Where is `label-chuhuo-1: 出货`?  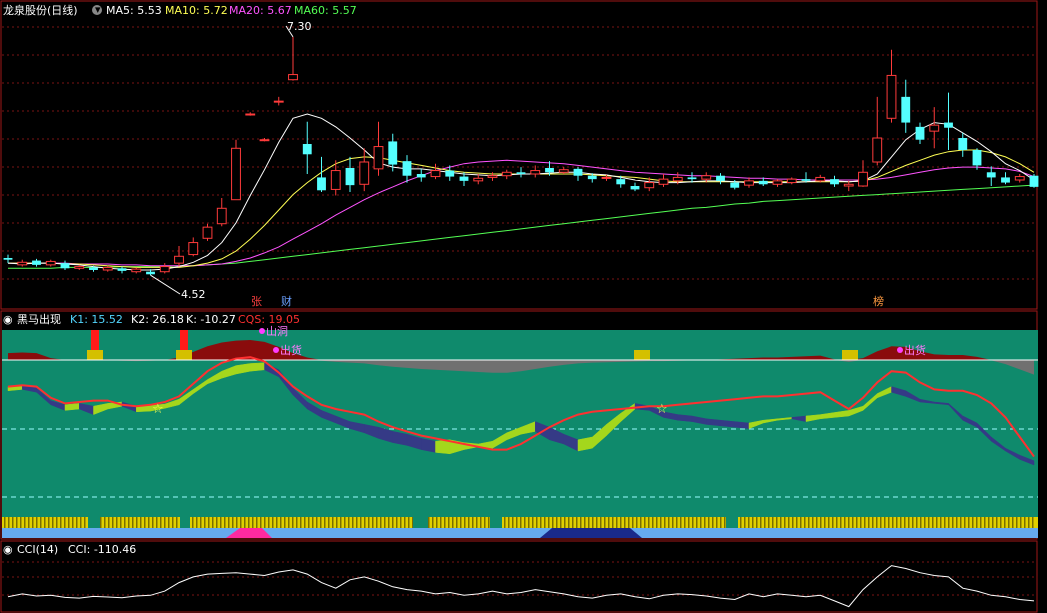
label-chuhuo-1: 出货 is located at coordinates (291, 350).